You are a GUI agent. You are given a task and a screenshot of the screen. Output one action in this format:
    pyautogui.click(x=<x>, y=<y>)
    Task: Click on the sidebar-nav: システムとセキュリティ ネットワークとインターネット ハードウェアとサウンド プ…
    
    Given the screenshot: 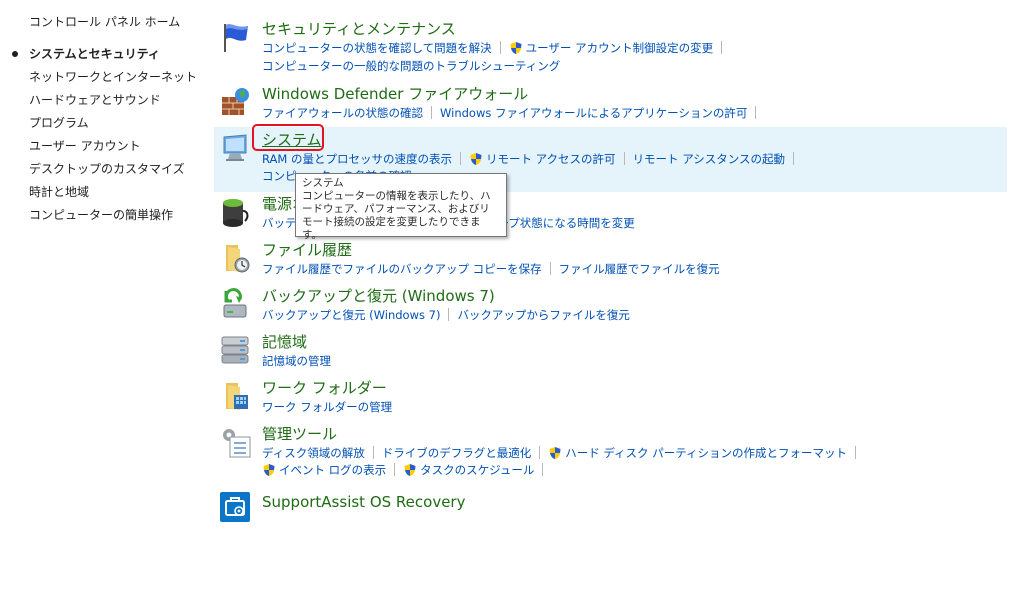 What is the action you would take?
    pyautogui.click(x=104, y=138)
    